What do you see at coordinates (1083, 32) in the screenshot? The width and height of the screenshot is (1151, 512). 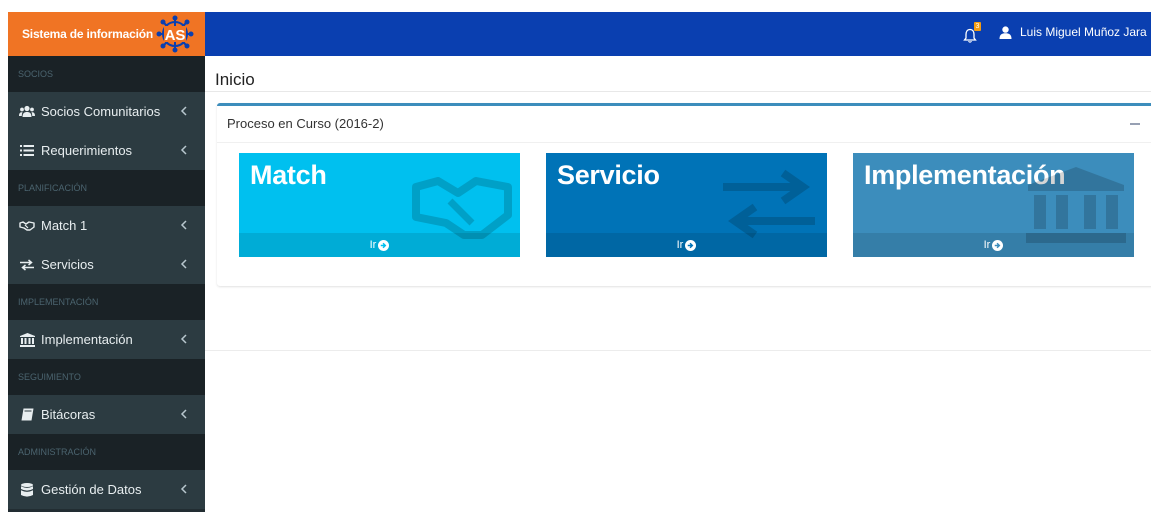 I see `user-name: Luis Miguel Muñoz Jara` at bounding box center [1083, 32].